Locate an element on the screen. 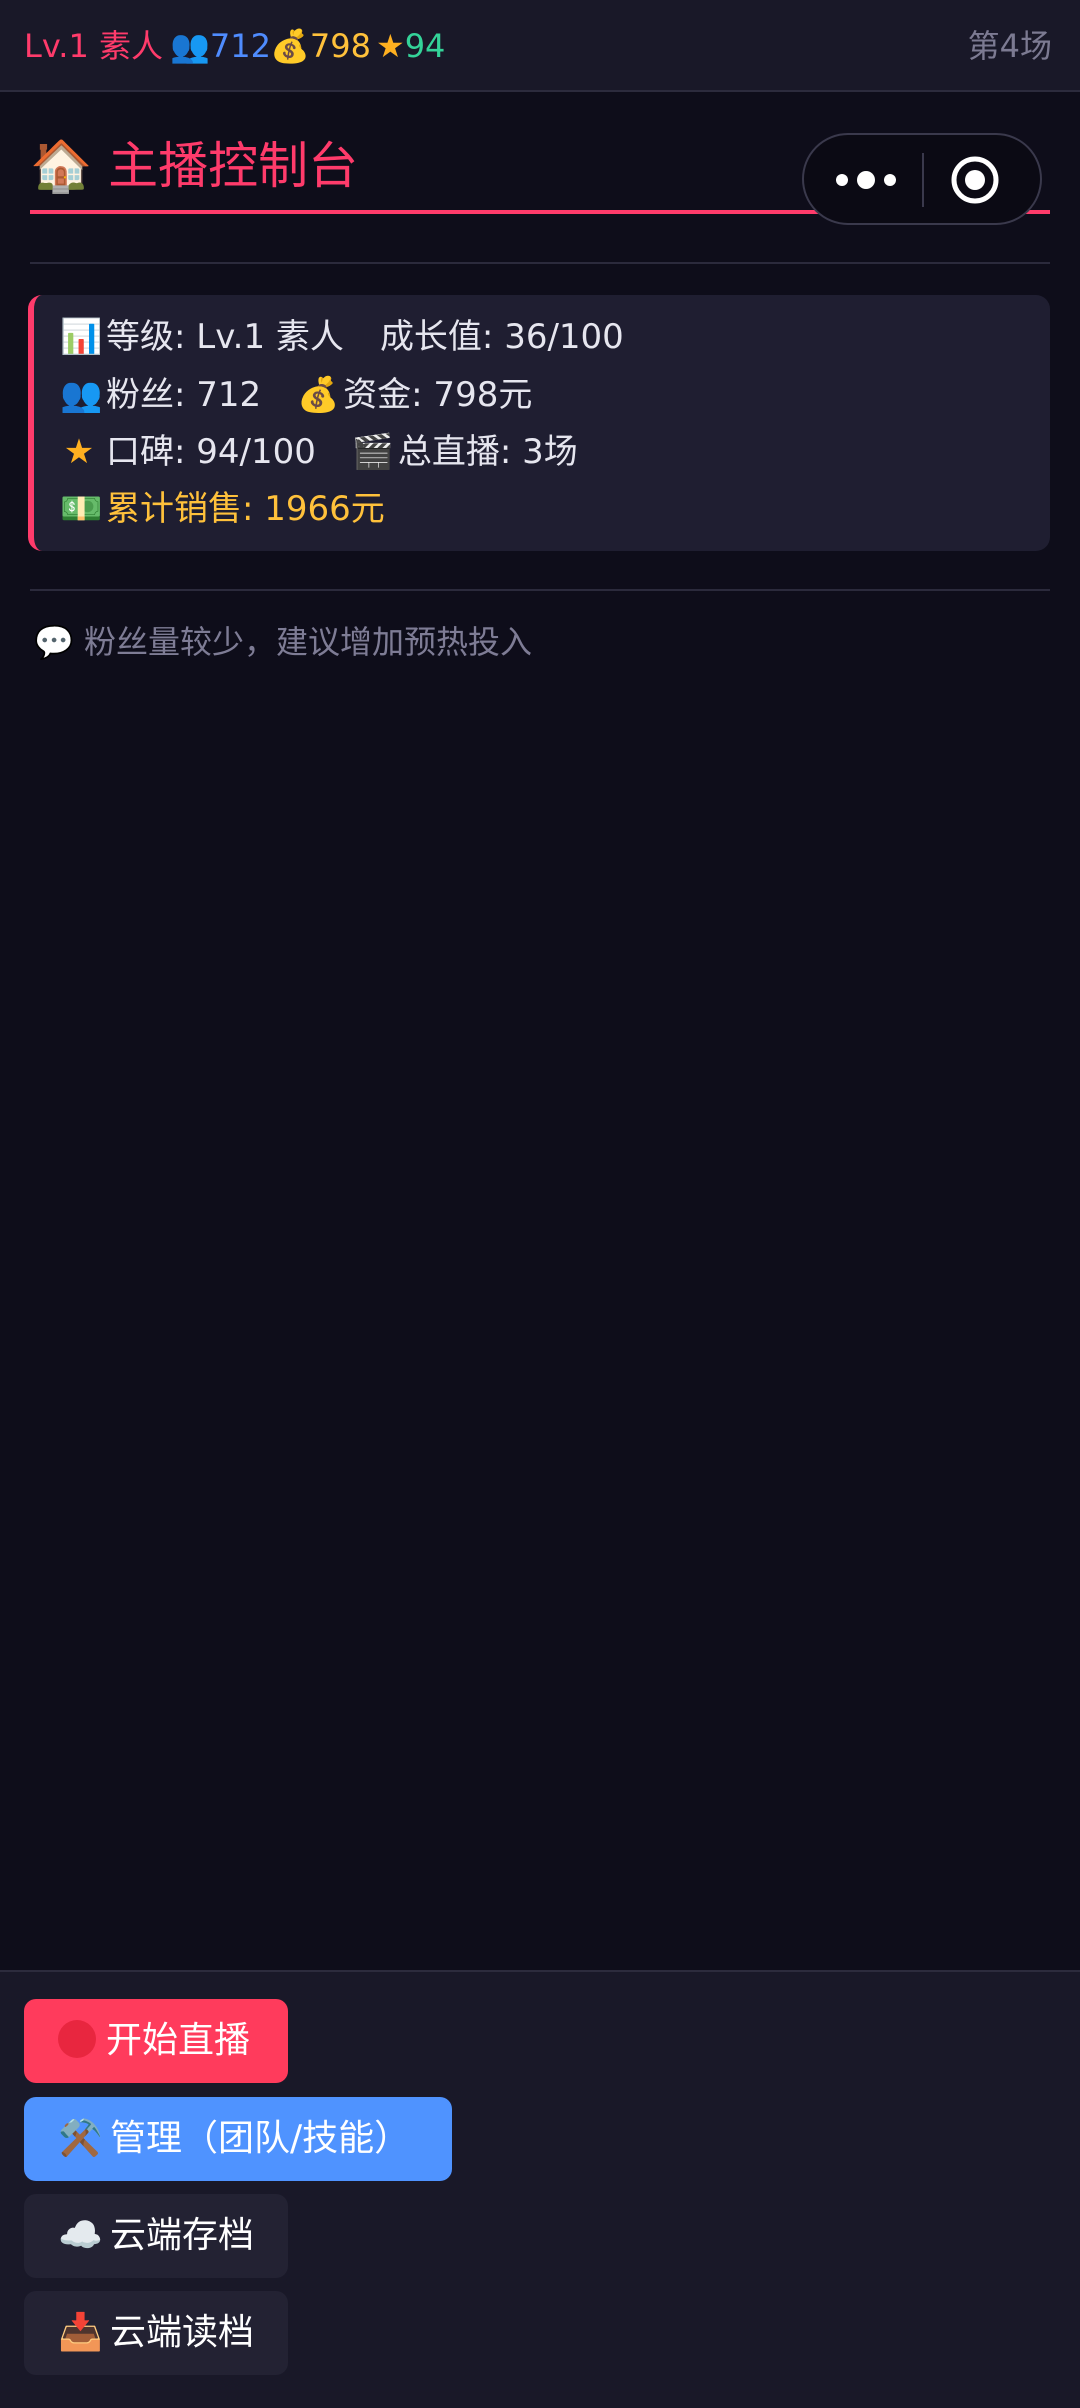 The width and height of the screenshot is (1080, 2408). cloud-save-button: ☁️ 云端存档 is located at coordinates (156, 2236).